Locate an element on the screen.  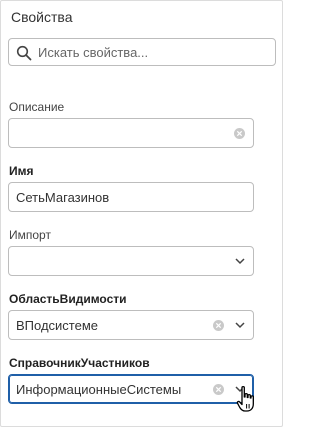
scope-select: ВПодсистеме is located at coordinates (131, 325).